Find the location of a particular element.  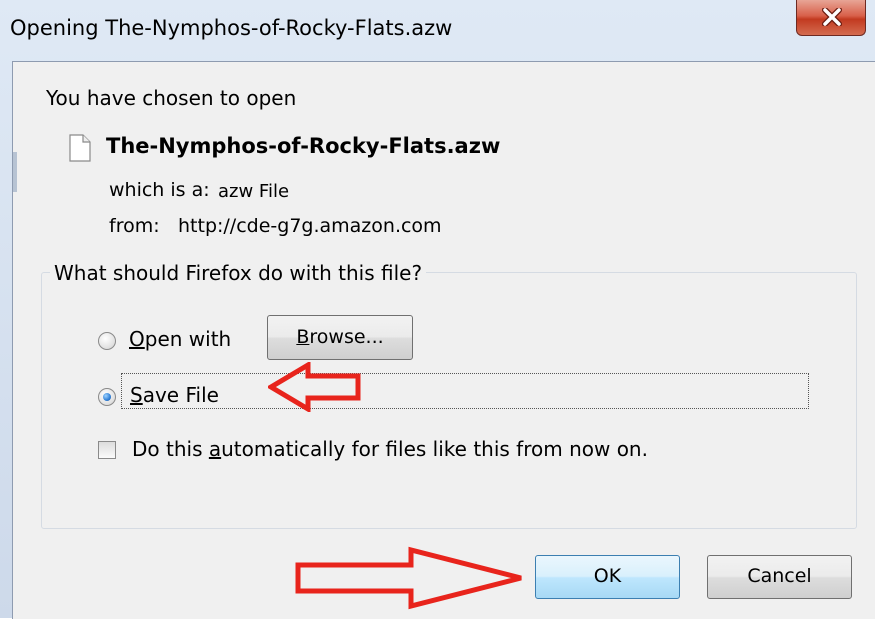

file-icon is located at coordinates (80, 148).